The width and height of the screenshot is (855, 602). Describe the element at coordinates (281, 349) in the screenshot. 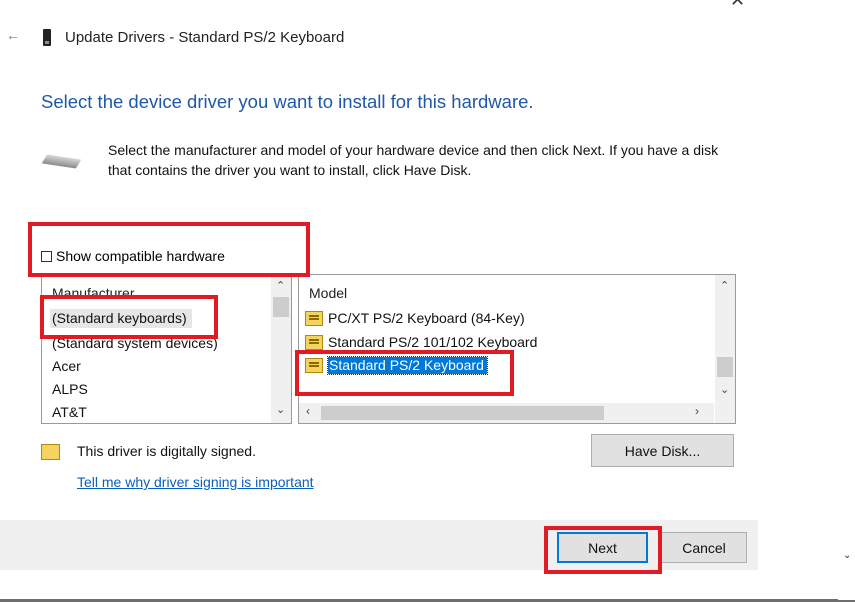

I see `manufacturer-scrollbar: ⌃ ⌄` at that location.